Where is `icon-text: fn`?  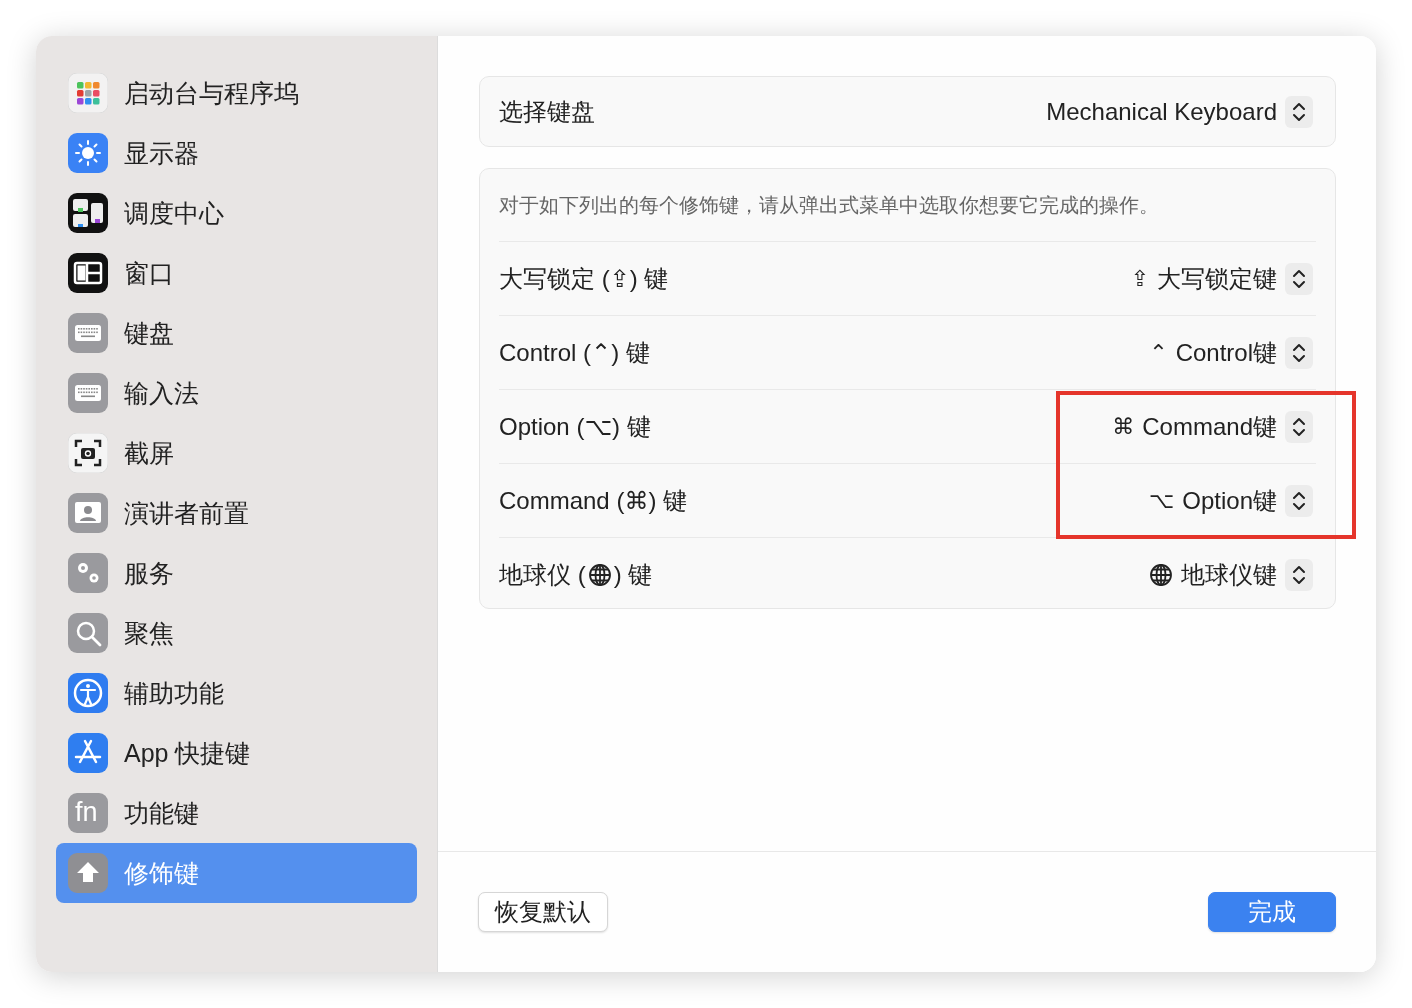
icon-text: fn is located at coordinates (86, 812).